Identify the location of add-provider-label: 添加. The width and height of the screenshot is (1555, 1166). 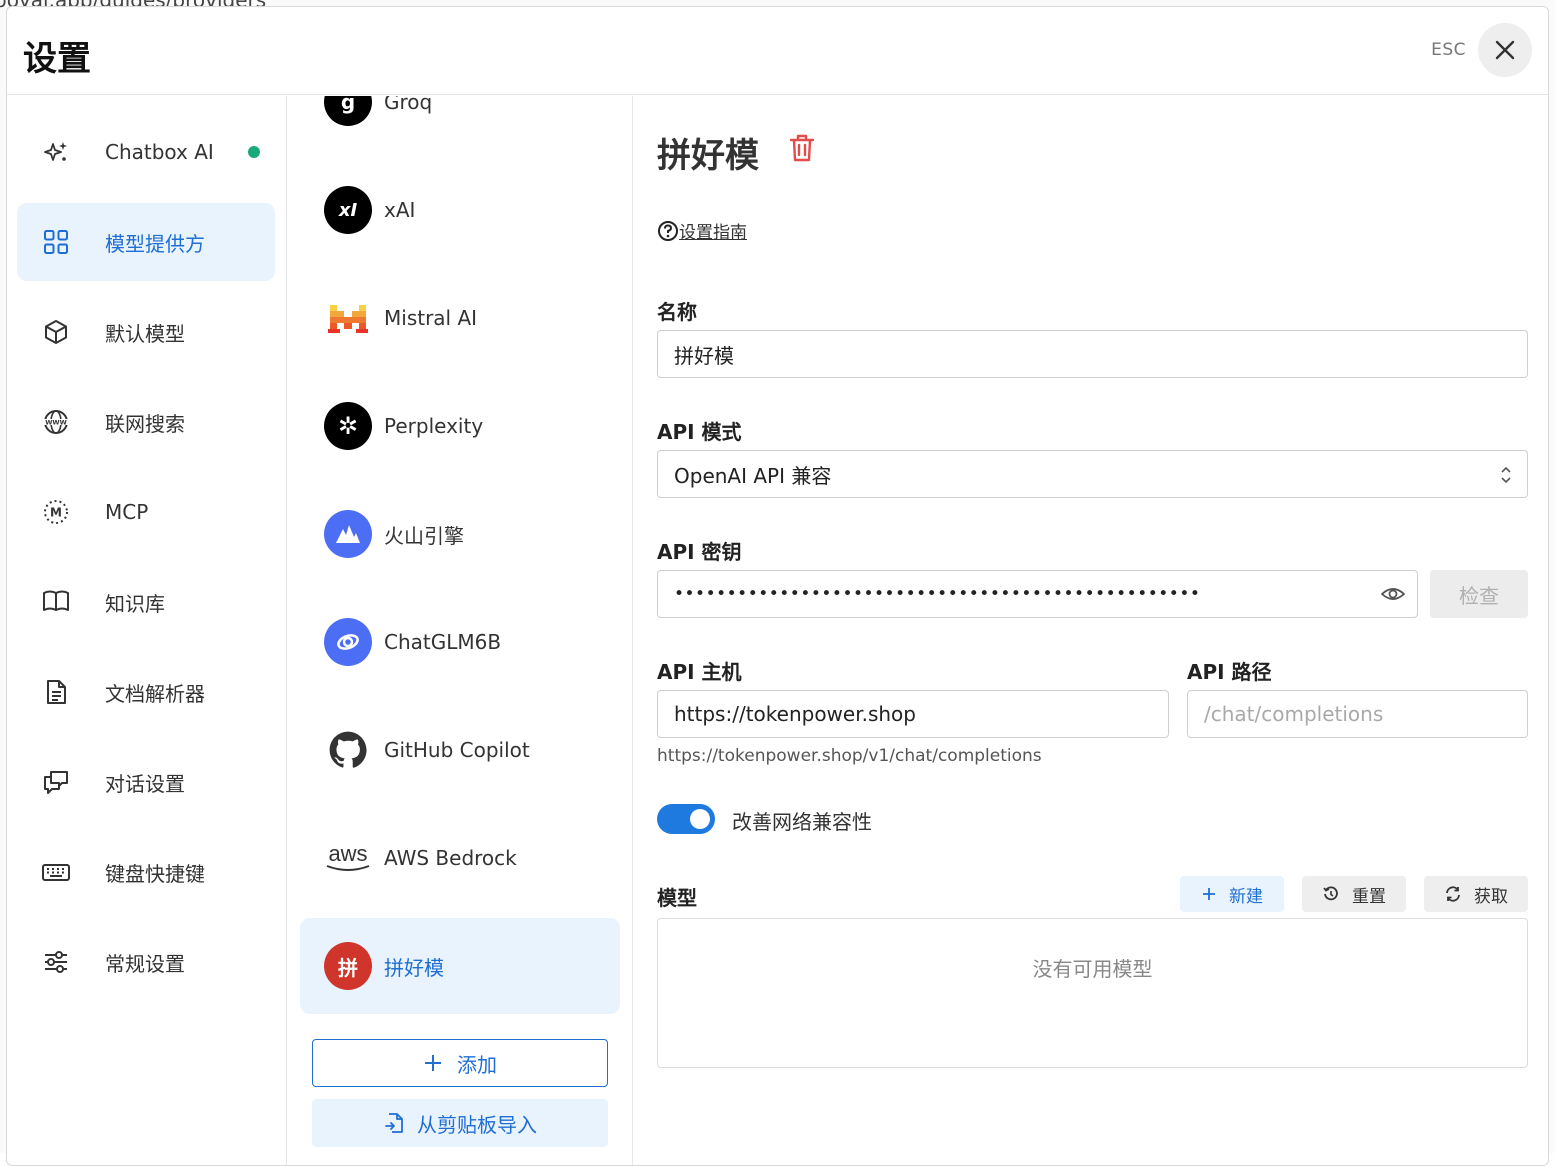
(477, 1064).